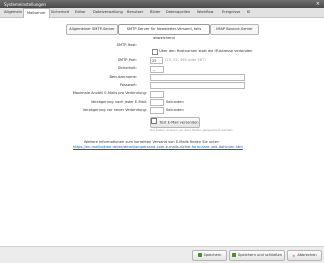 This screenshot has height=263, width=324. What do you see at coordinates (157, 69) in the screenshot?
I see `security-select: --` at bounding box center [157, 69].